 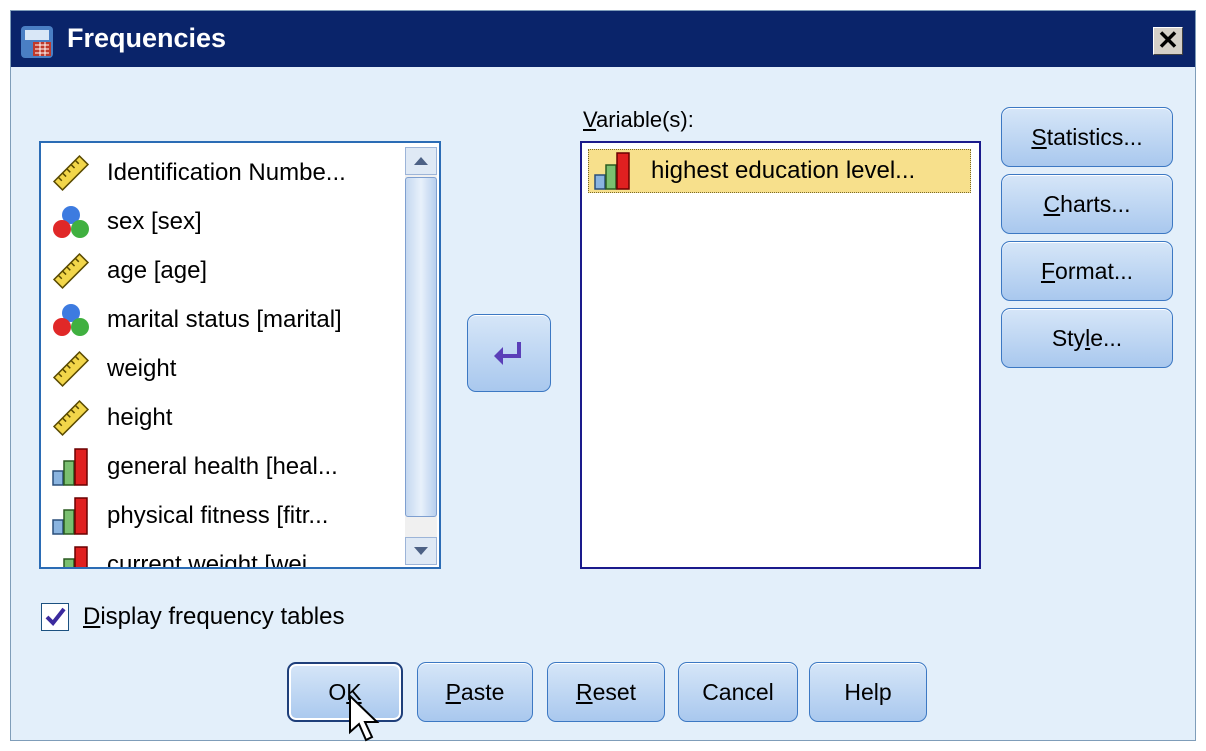 What do you see at coordinates (603, 39) in the screenshot?
I see `title-bar: Frequencies ✕` at bounding box center [603, 39].